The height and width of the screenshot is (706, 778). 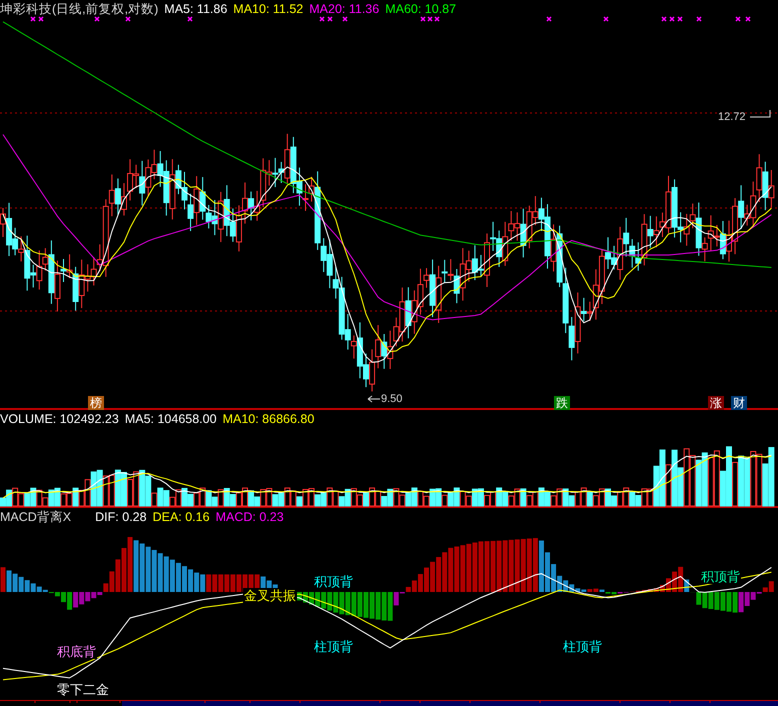 What do you see at coordinates (59, 419) in the screenshot?
I see `indicator-value: VOLUME: 102492.23` at bounding box center [59, 419].